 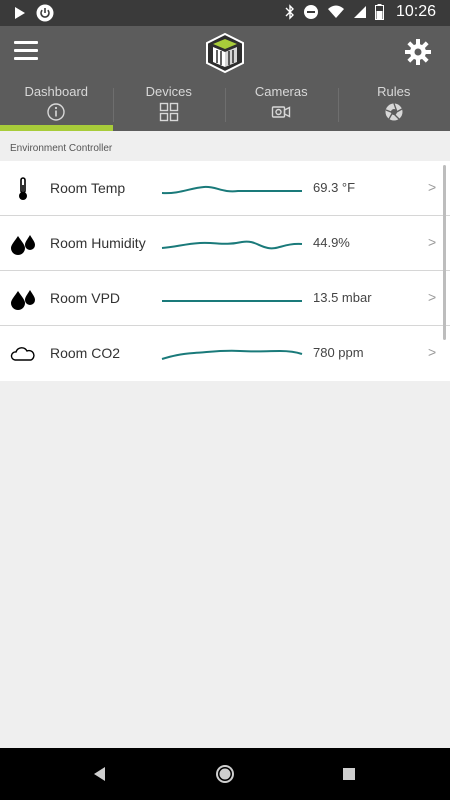 What do you see at coordinates (281, 104) in the screenshot?
I see `tab-cameras: Cameras` at bounding box center [281, 104].